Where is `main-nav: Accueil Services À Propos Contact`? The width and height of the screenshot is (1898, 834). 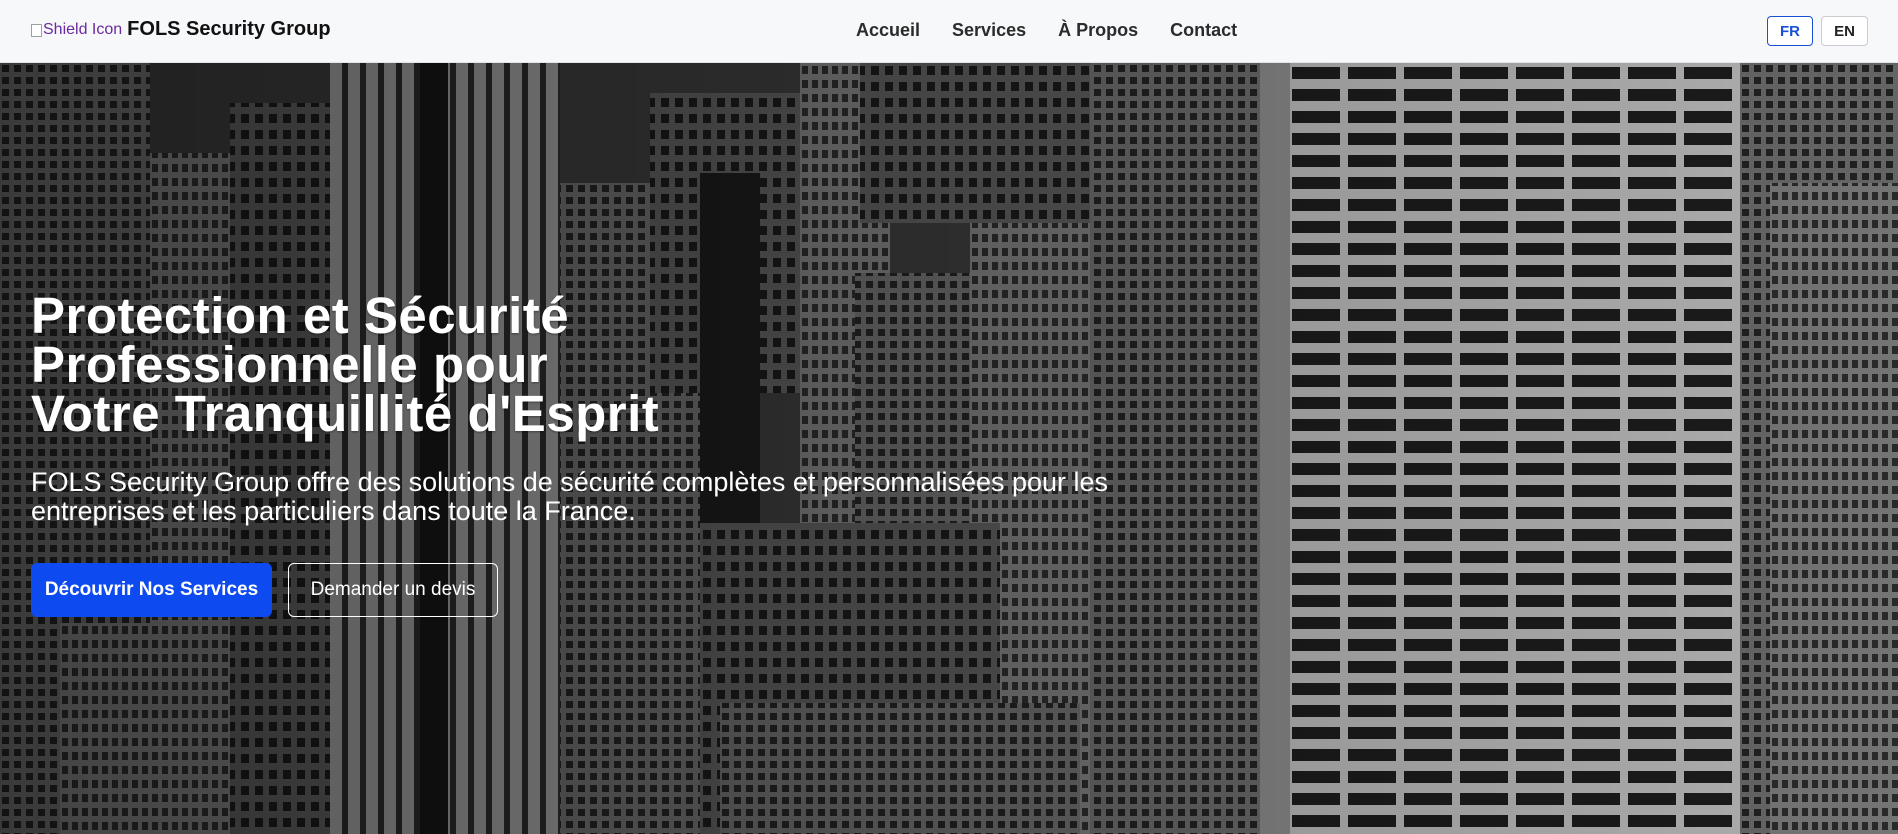
main-nav: Accueil Services À Propos Contact is located at coordinates (1062, 30).